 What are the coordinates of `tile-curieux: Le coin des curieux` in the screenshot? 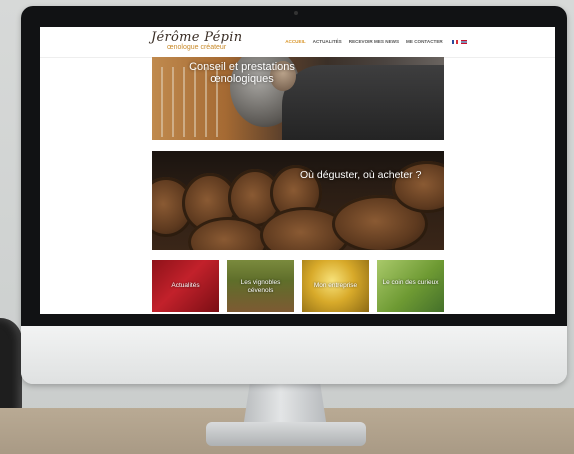 It's located at (410, 286).